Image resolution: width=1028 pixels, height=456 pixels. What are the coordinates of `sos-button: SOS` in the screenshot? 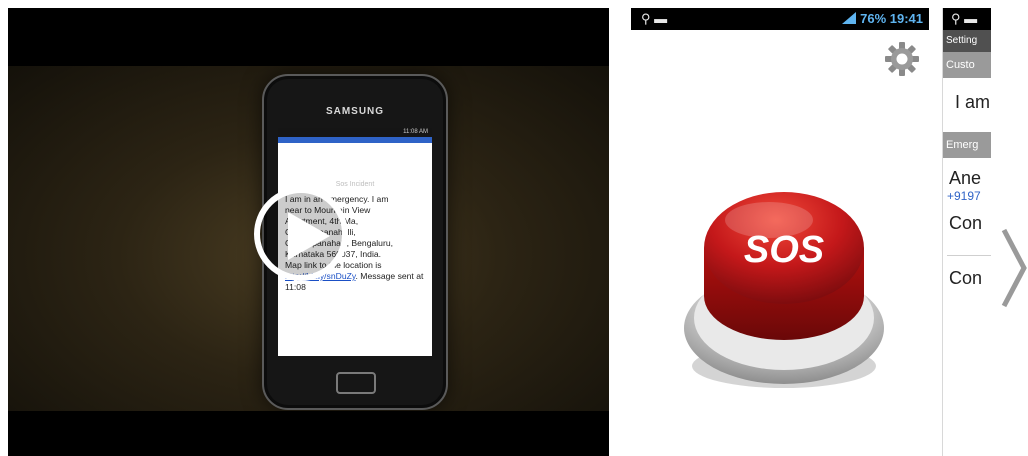 It's located at (784, 284).